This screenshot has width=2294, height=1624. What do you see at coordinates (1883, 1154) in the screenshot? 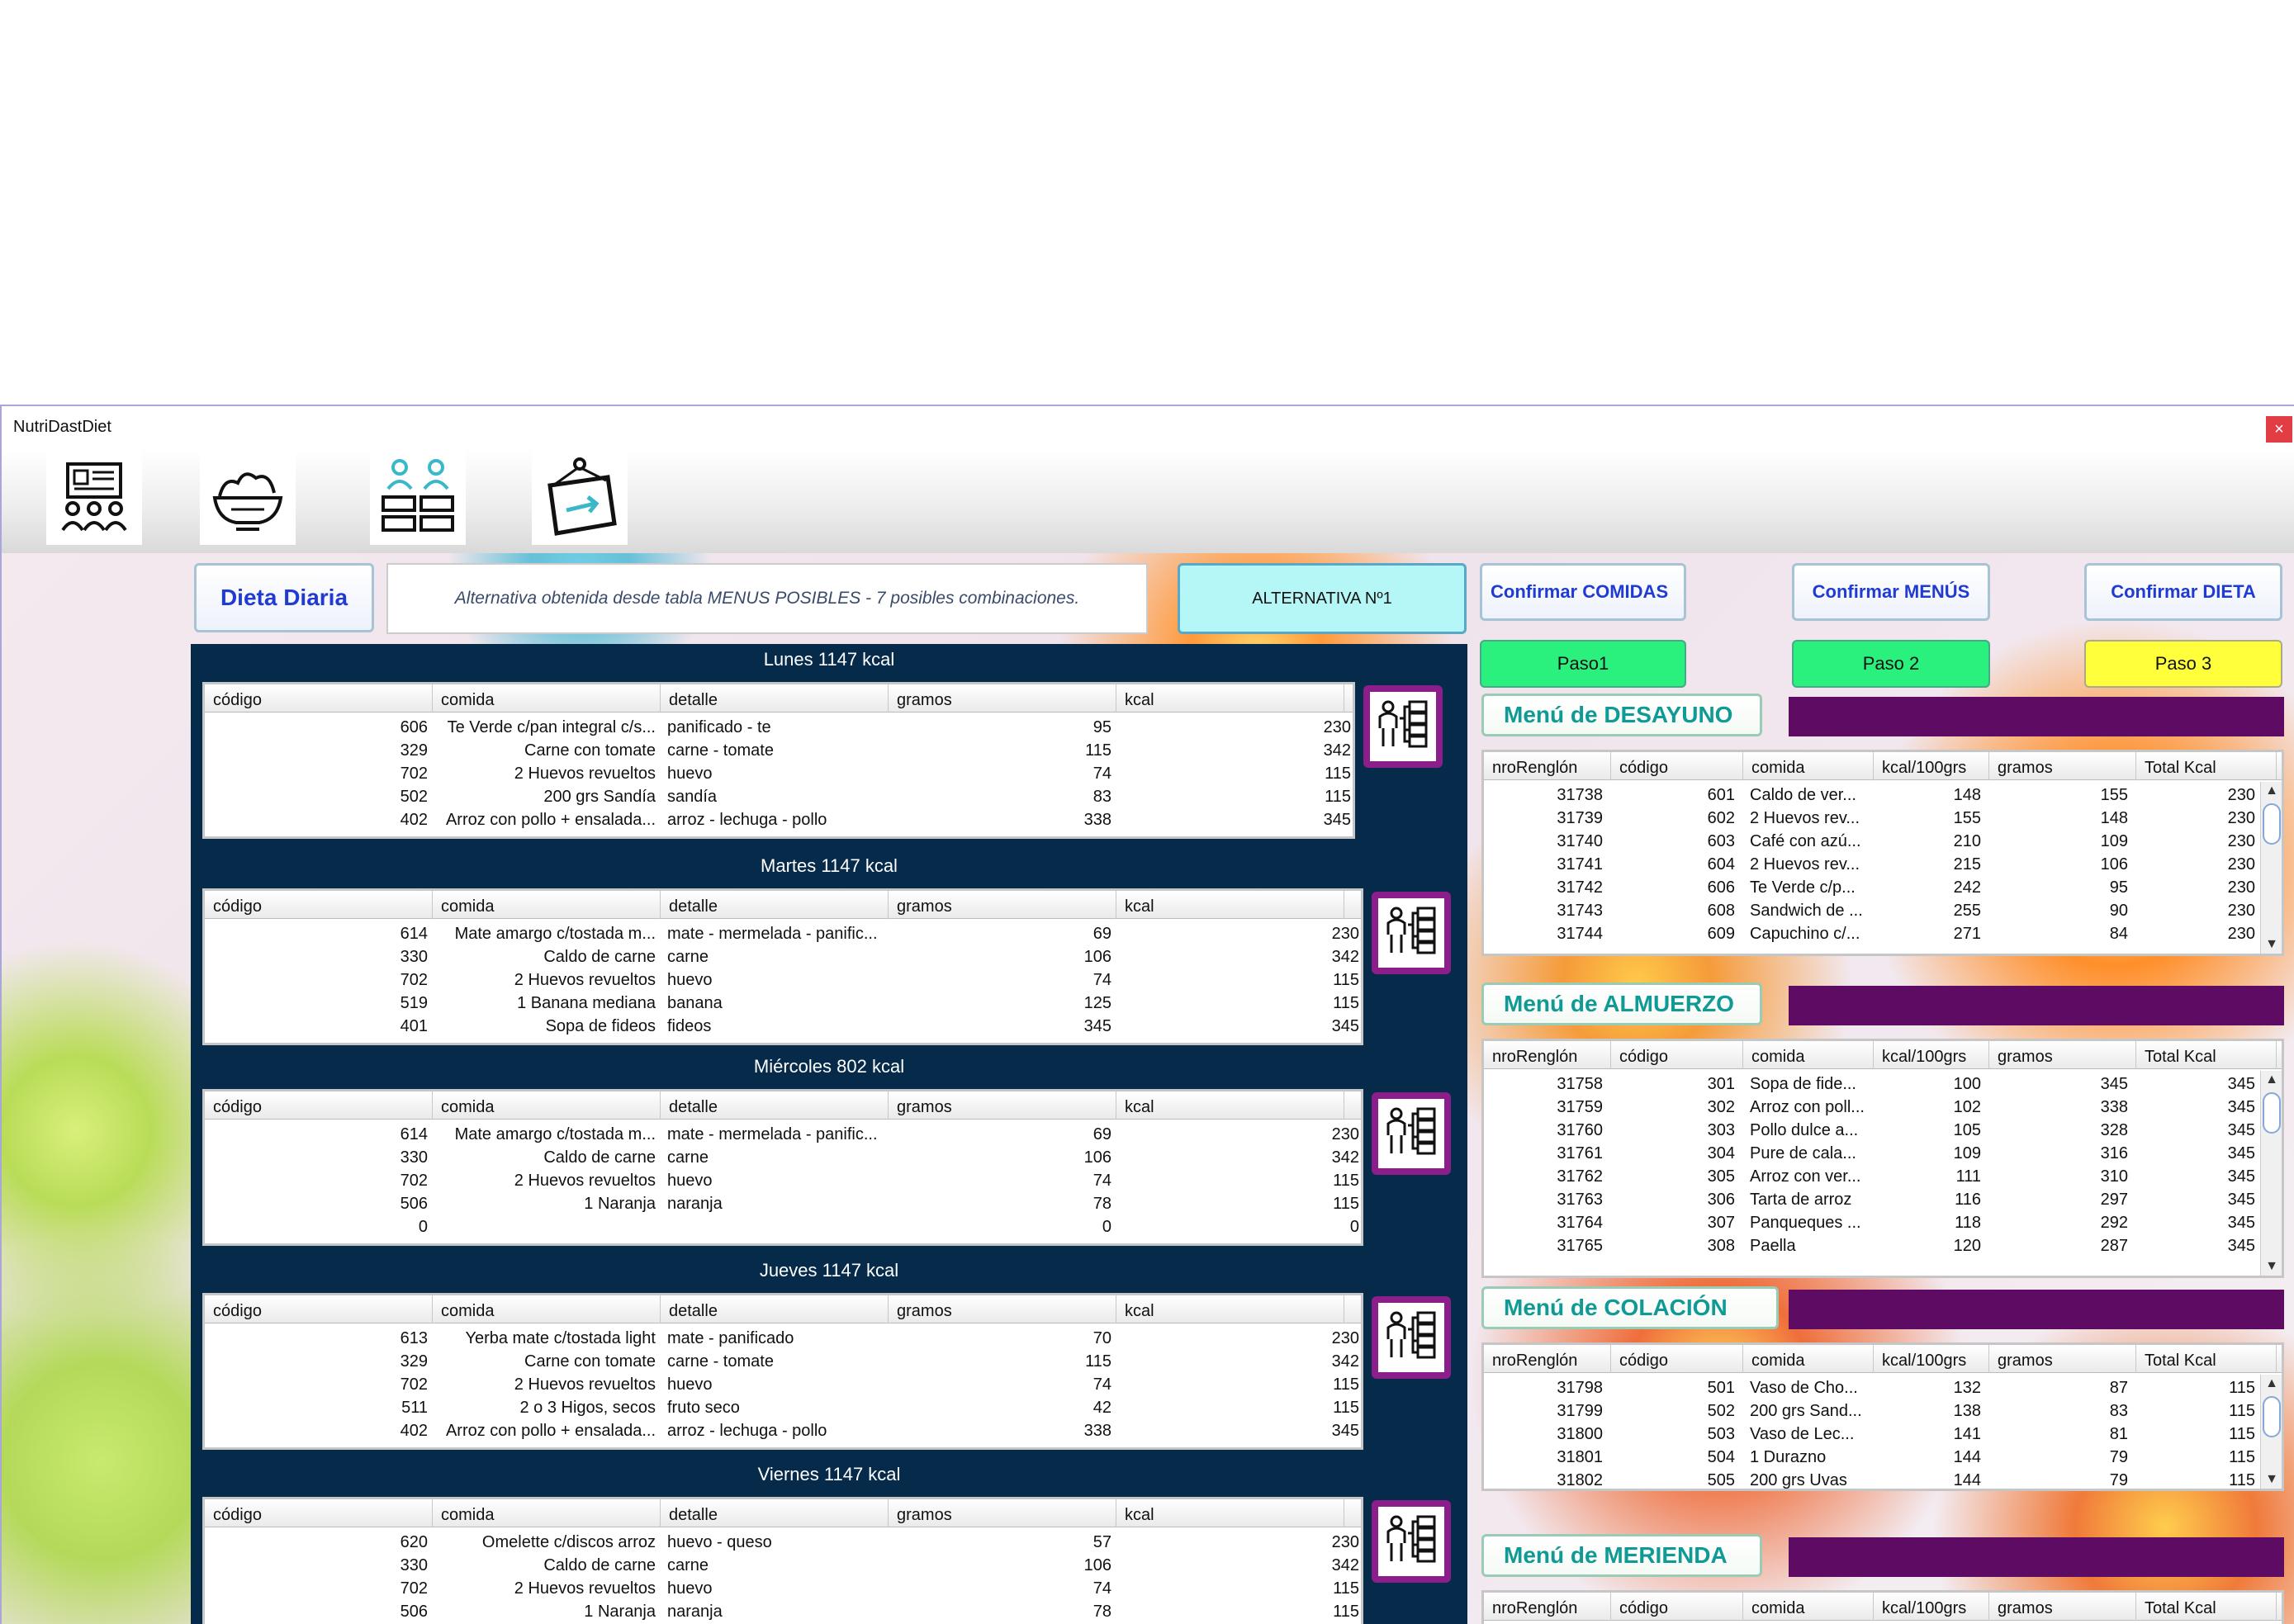
I see `table-row: 31761 304 Pure de cala... 109 316 345` at bounding box center [1883, 1154].